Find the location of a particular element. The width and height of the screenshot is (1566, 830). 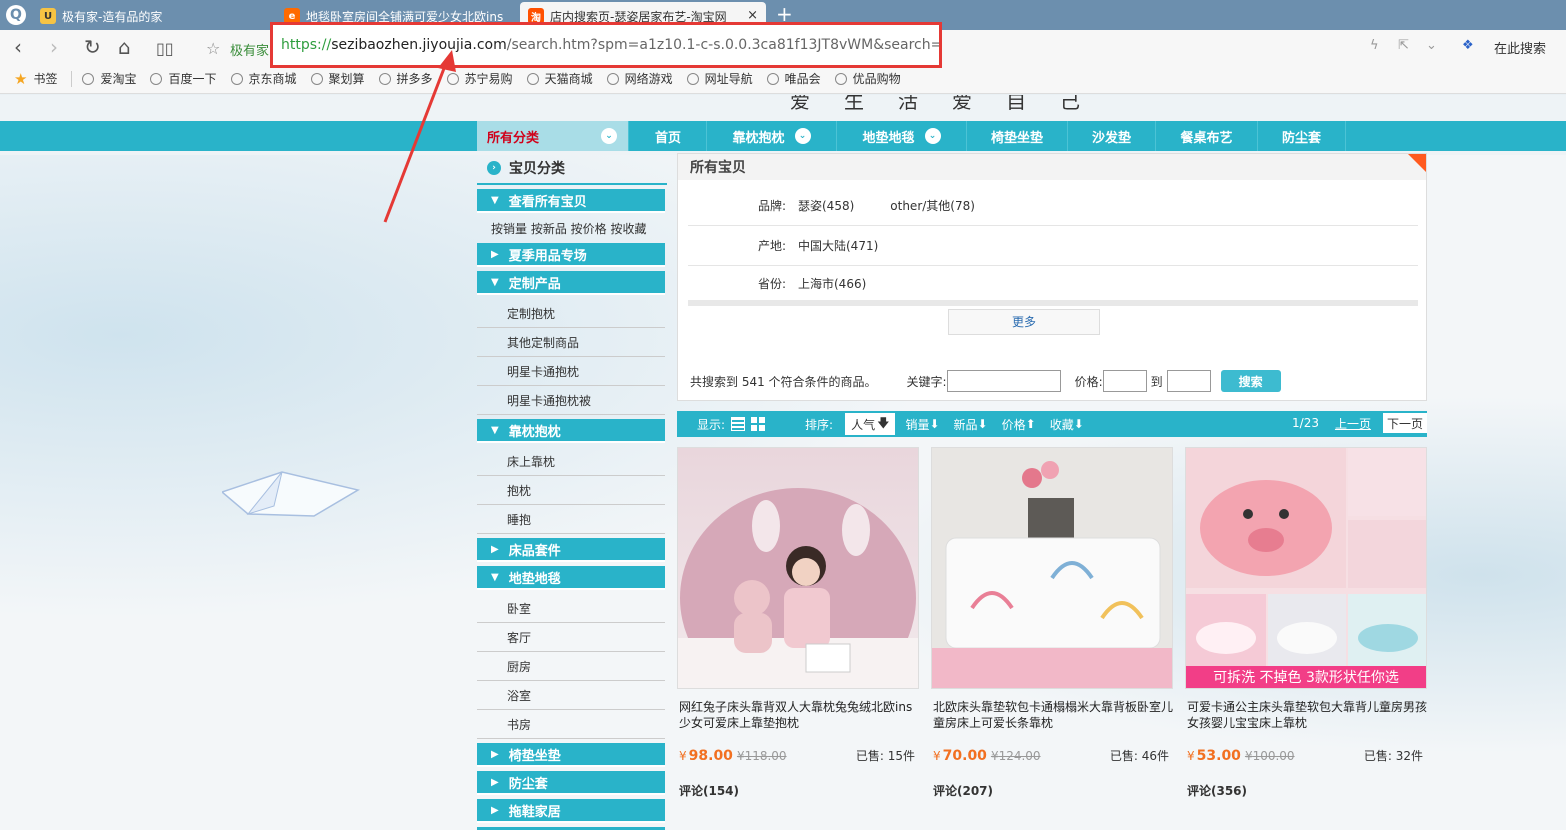

product-title: 北欧床头靠垫软包卡通榻榻米大靠背板卧室儿童房床上可爱长条靠枕 is located at coordinates (1052, 715).